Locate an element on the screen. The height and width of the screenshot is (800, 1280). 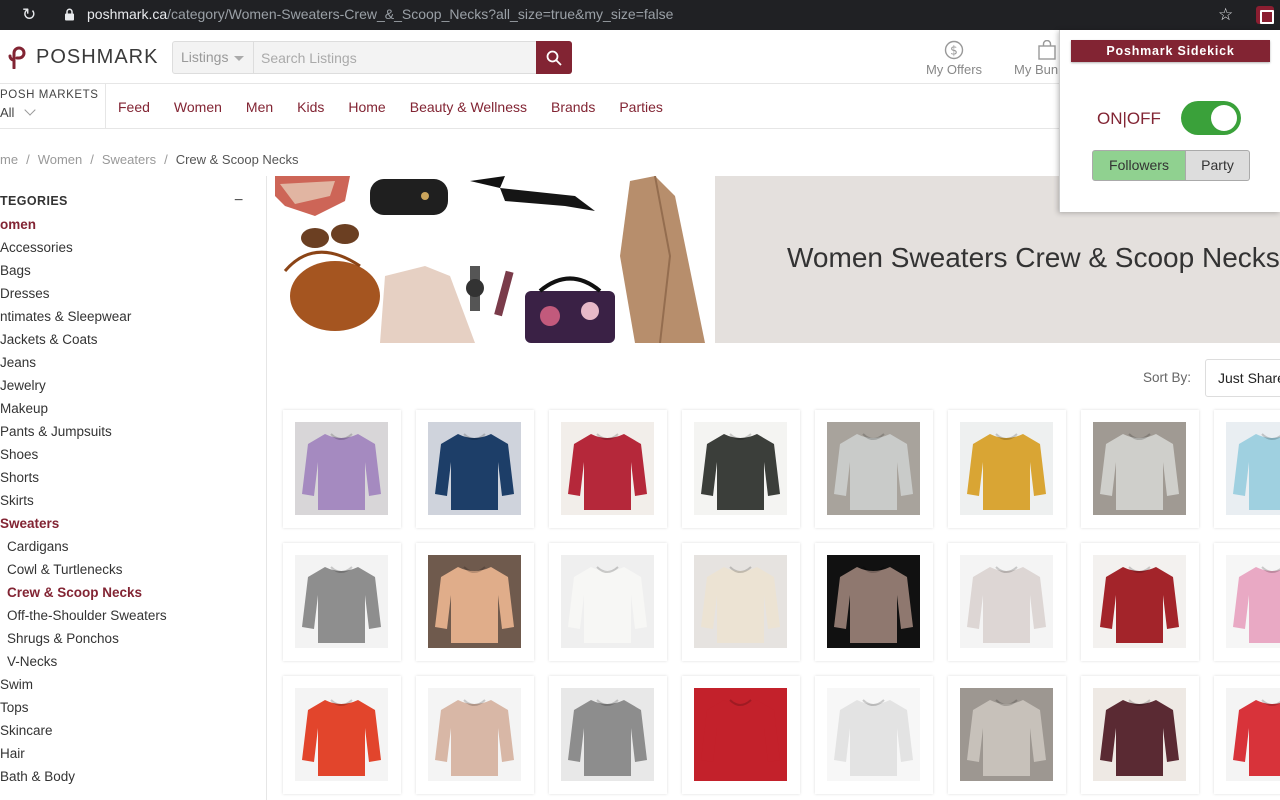
category-item: Sweaters is located at coordinates (83, 526).